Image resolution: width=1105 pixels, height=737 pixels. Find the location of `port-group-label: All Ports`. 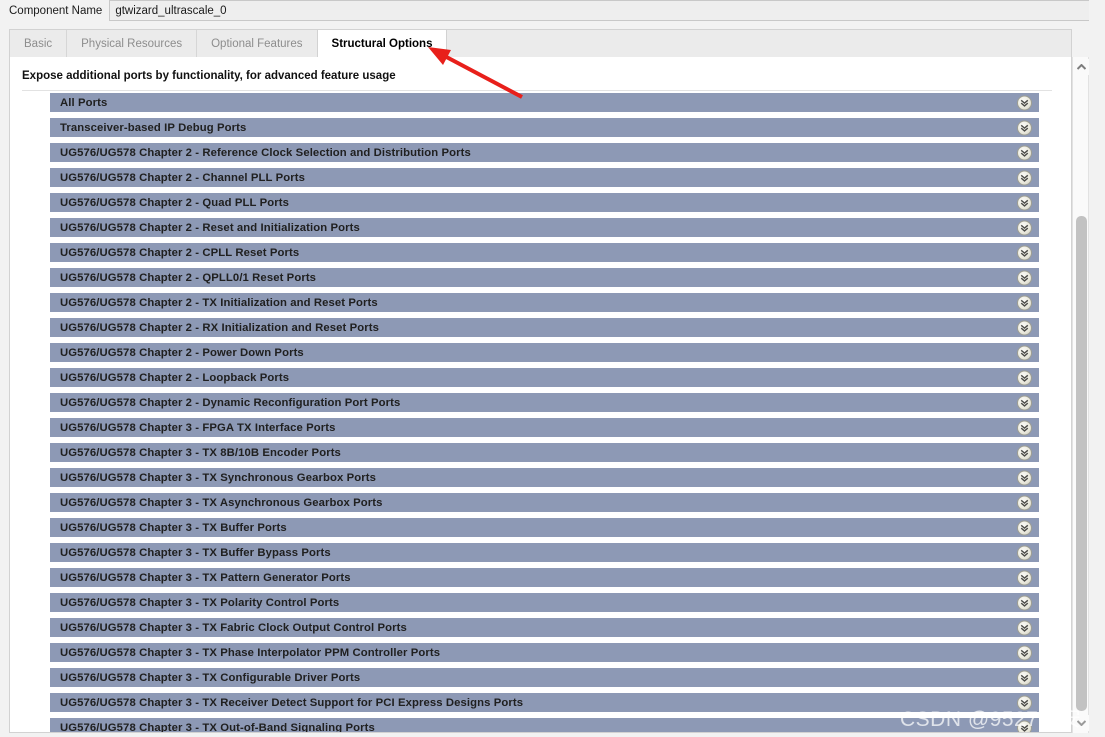

port-group-label: All Ports is located at coordinates (84, 102).